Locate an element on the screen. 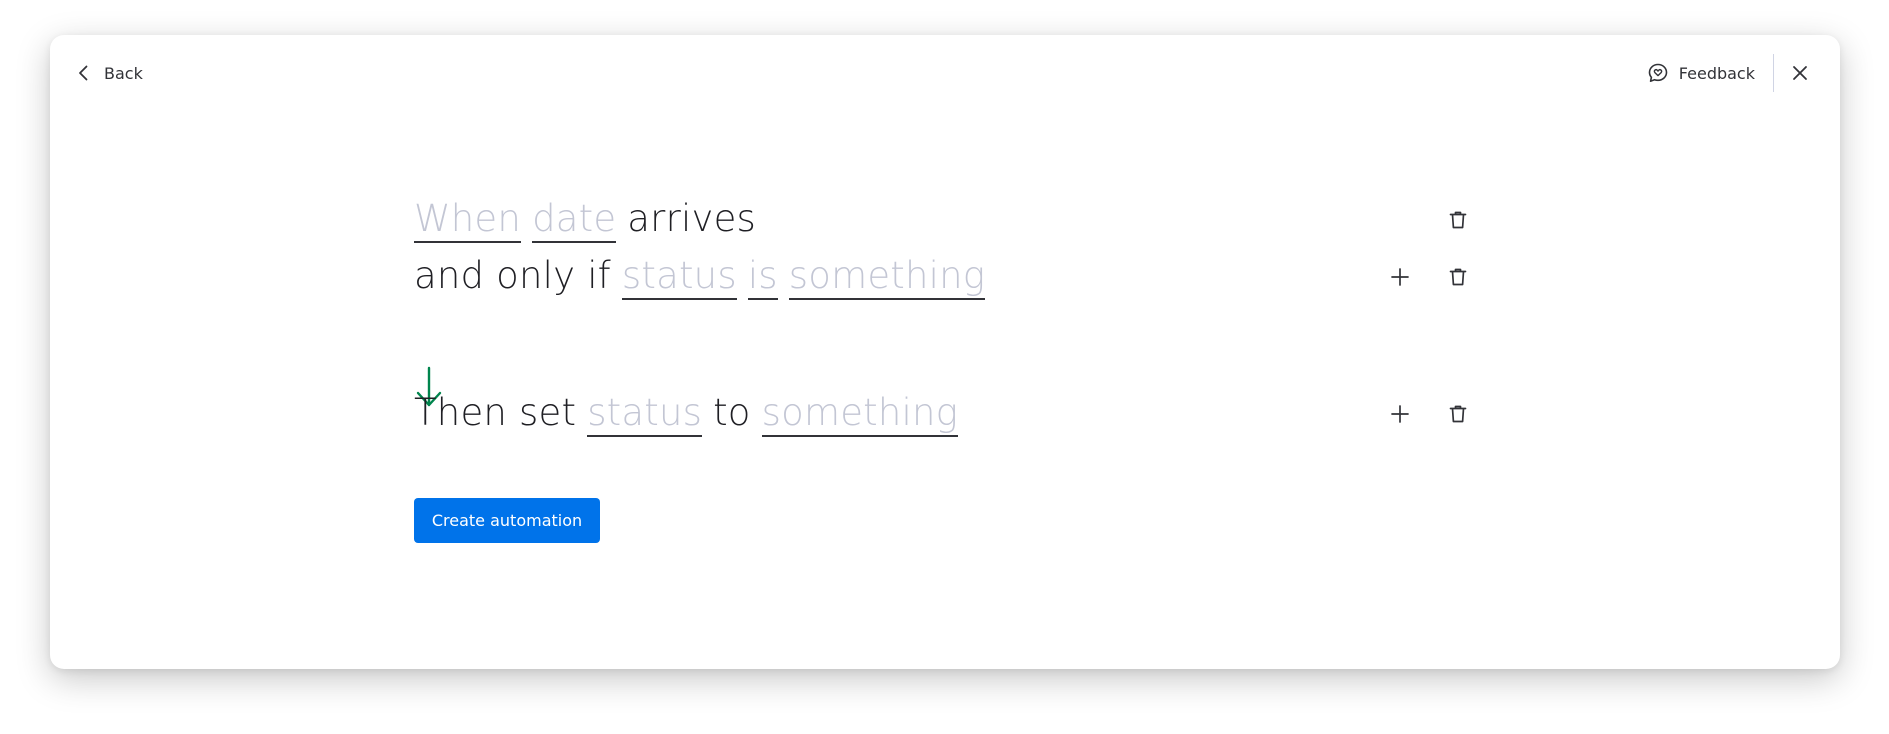 Image resolution: width=1889 pixels, height=734 pixels. header-divider is located at coordinates (1773, 73).